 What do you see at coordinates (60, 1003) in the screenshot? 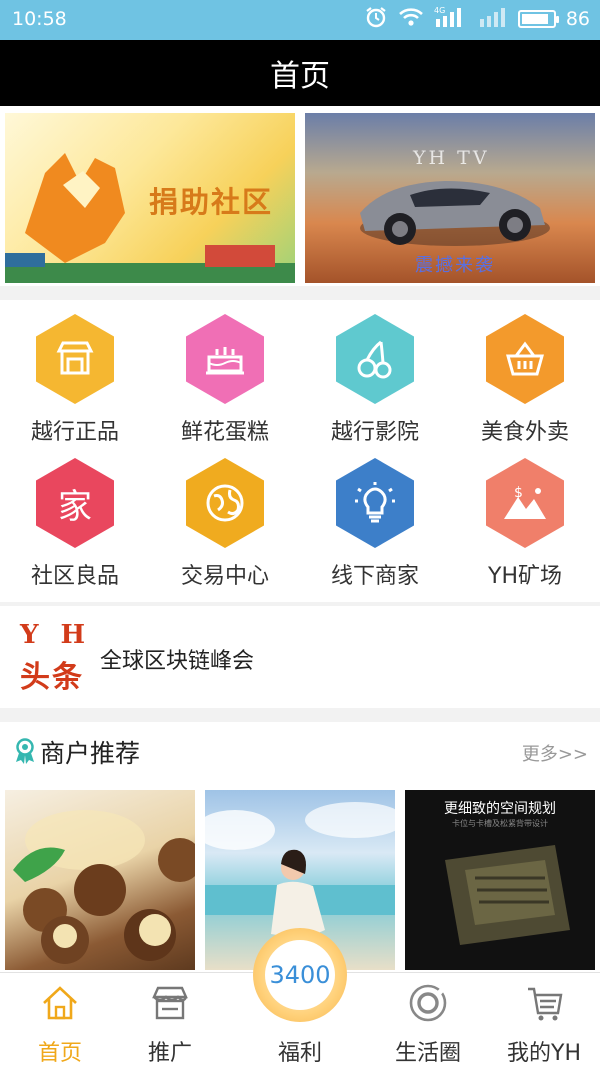
I see `home-icon` at bounding box center [60, 1003].